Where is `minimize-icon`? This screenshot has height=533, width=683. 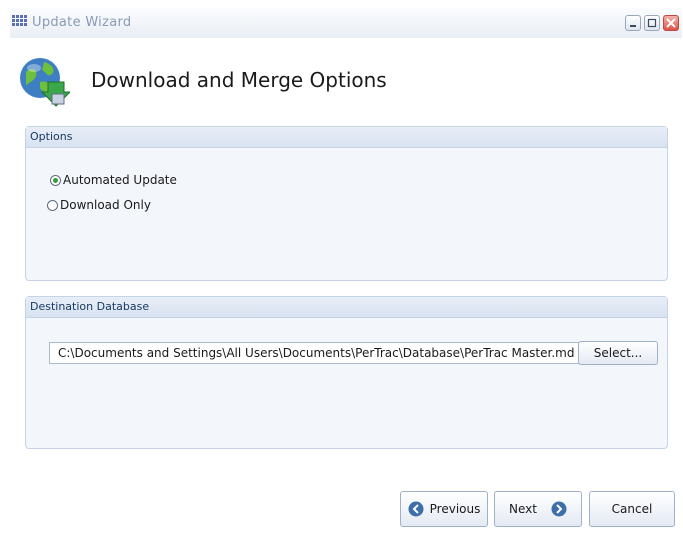
minimize-icon is located at coordinates (633, 26).